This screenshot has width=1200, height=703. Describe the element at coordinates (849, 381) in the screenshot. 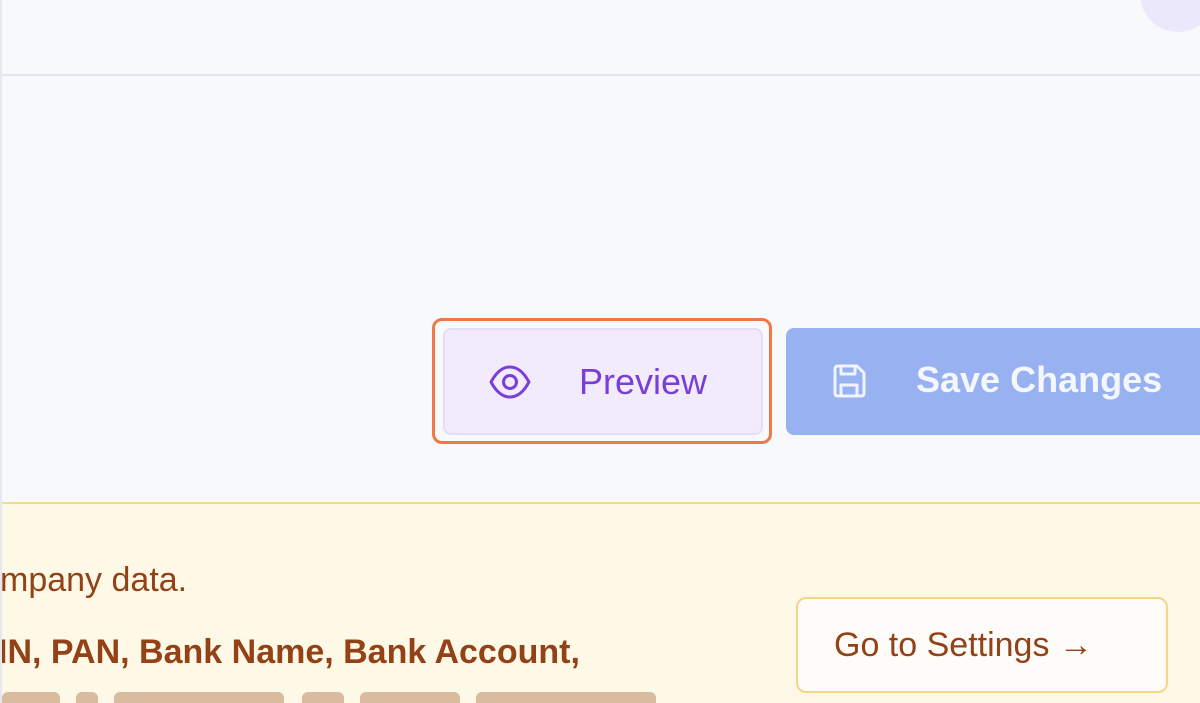

I see `floppy-disk-icon` at that location.